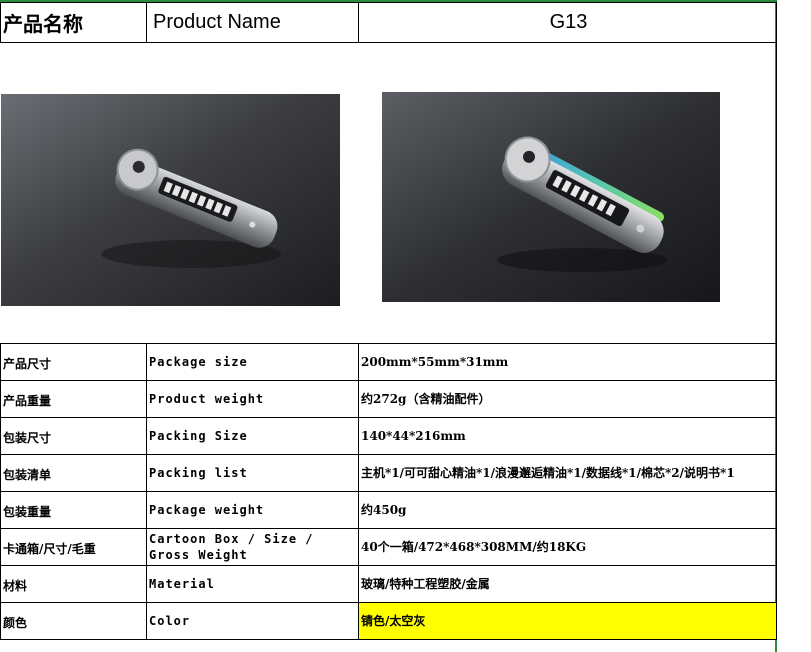 The height and width of the screenshot is (652, 811). What do you see at coordinates (73, 399) in the screenshot?
I see `row-label-cn-cell: 产品重量` at bounding box center [73, 399].